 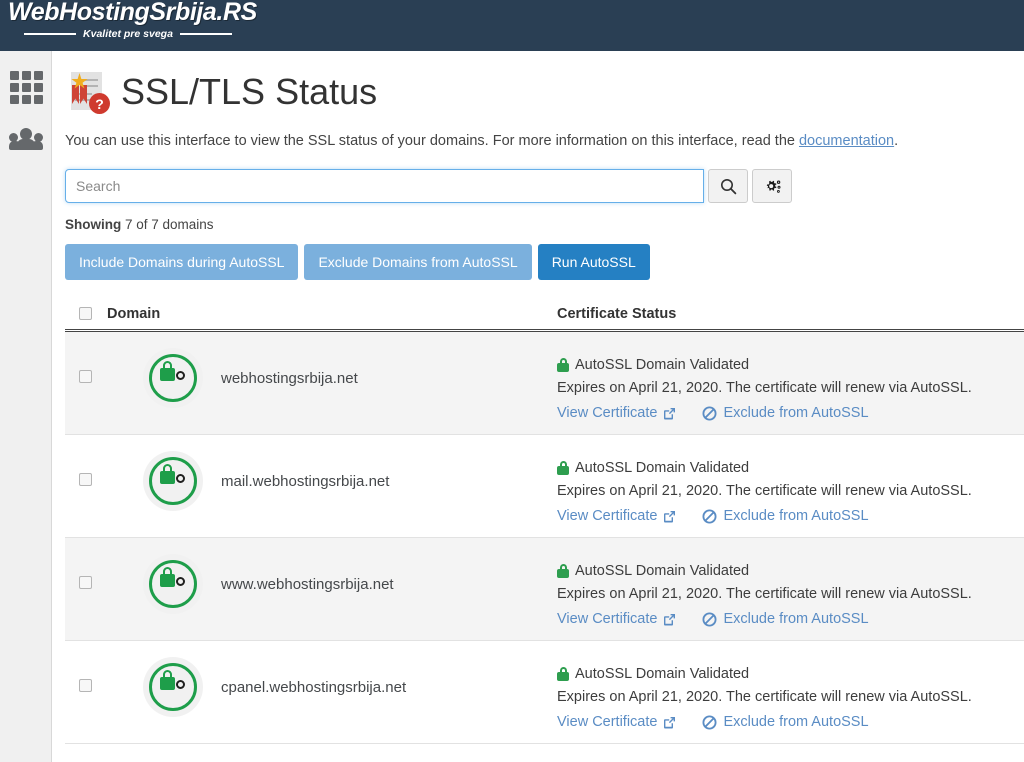 I want to click on search-icon, so click(x=728, y=186).